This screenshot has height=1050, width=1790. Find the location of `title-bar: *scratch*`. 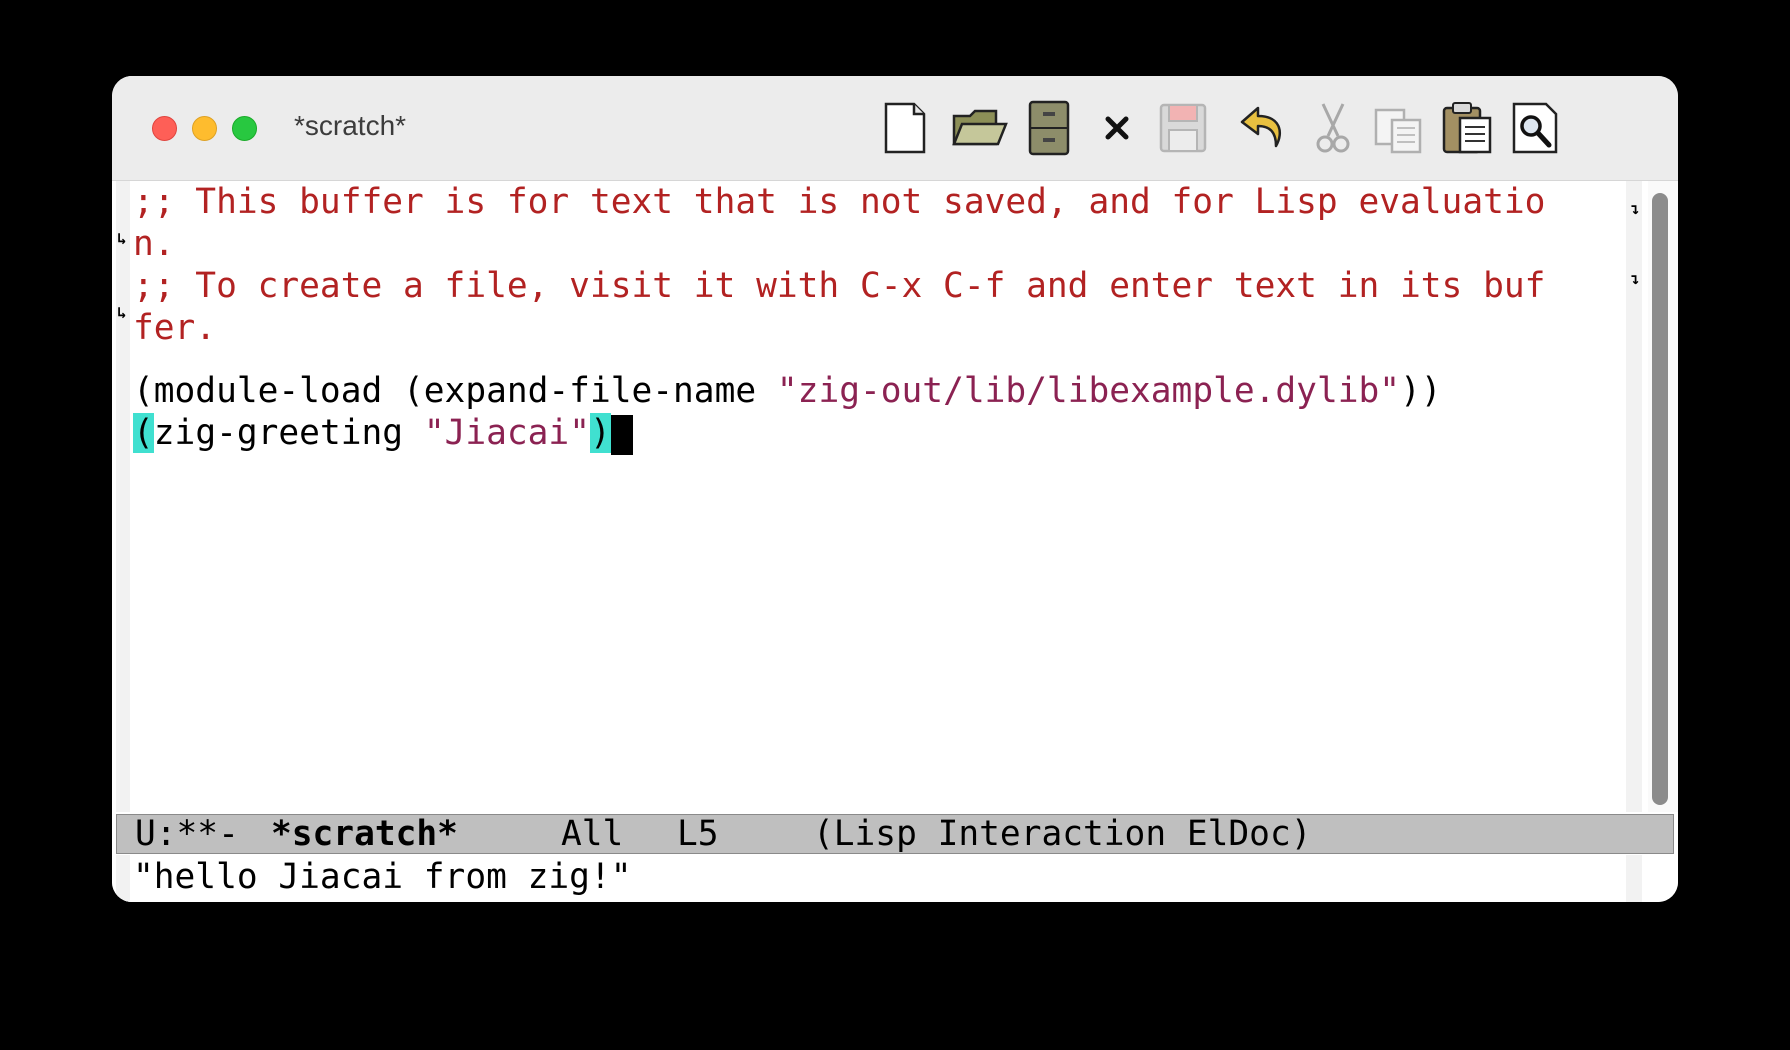

title-bar: *scratch* is located at coordinates (895, 128).